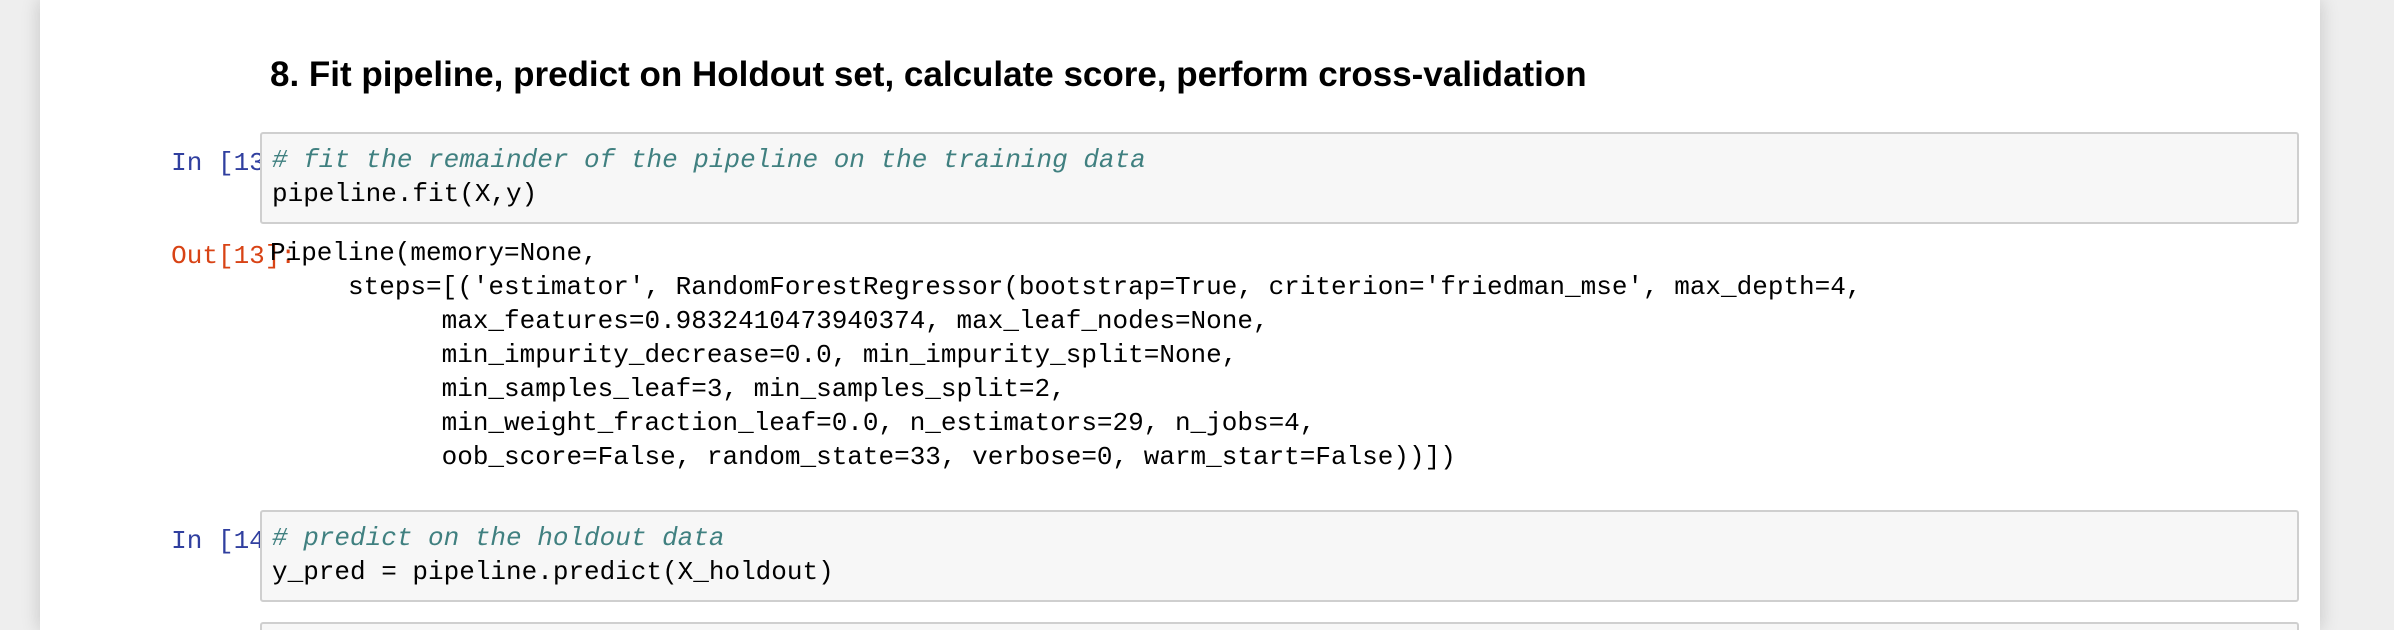 This screenshot has height=630, width=2394. I want to click on code-statement: y_pred = pipeline.predict(X_holdout), so click(553, 572).